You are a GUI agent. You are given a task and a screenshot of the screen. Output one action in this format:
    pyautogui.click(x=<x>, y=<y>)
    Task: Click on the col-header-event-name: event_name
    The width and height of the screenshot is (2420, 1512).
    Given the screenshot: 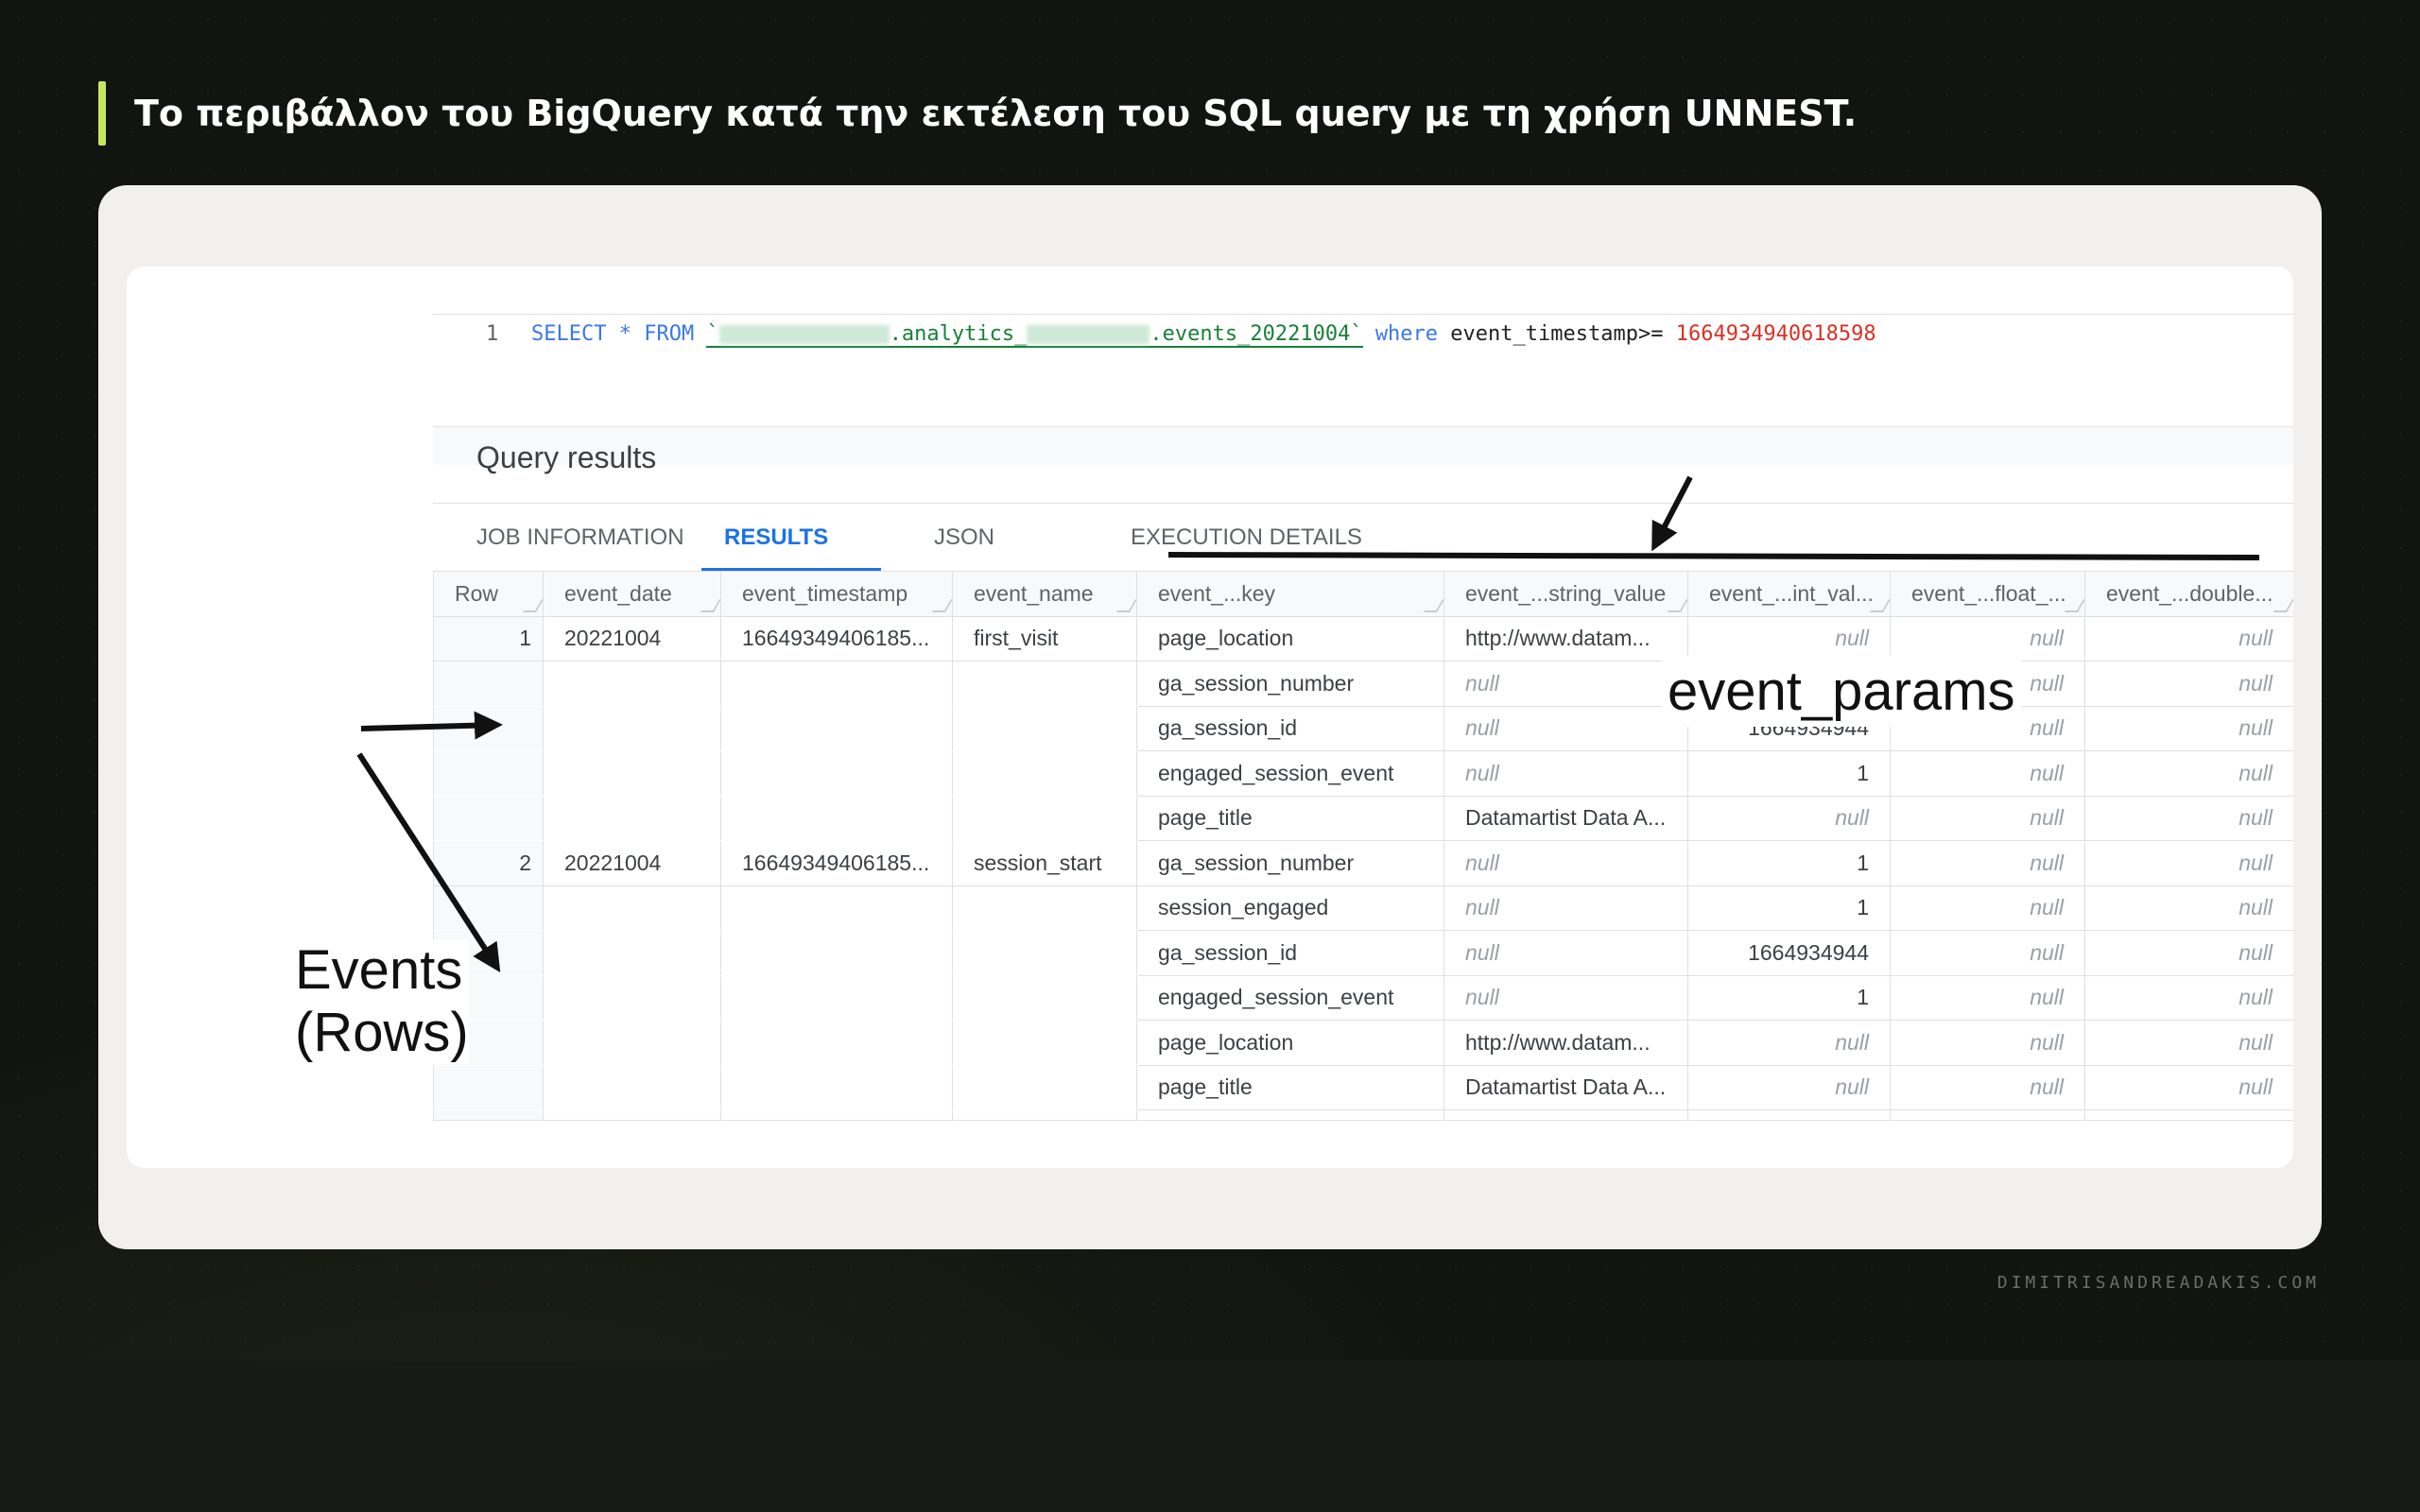 What is the action you would take?
    pyautogui.click(x=1044, y=594)
    